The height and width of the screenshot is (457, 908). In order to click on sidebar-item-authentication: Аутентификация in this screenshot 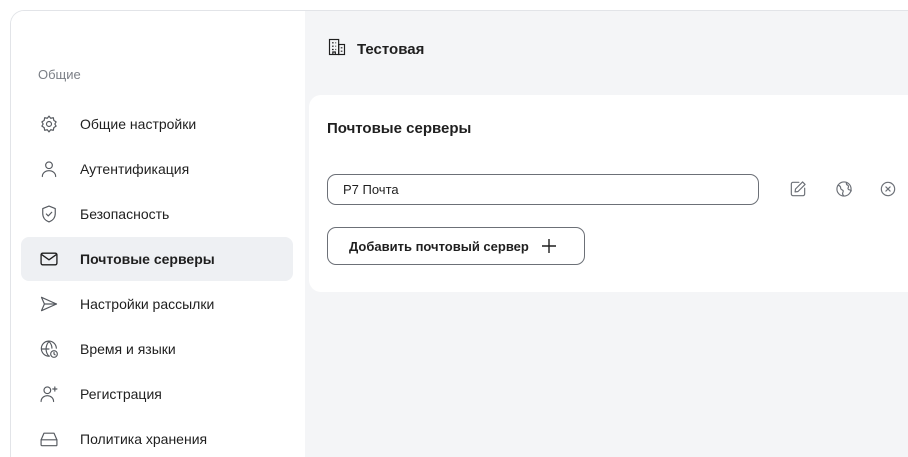, I will do `click(157, 169)`.